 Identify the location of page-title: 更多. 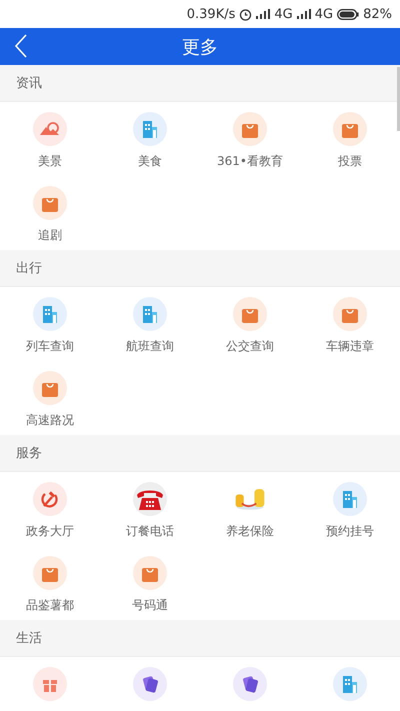
(200, 47).